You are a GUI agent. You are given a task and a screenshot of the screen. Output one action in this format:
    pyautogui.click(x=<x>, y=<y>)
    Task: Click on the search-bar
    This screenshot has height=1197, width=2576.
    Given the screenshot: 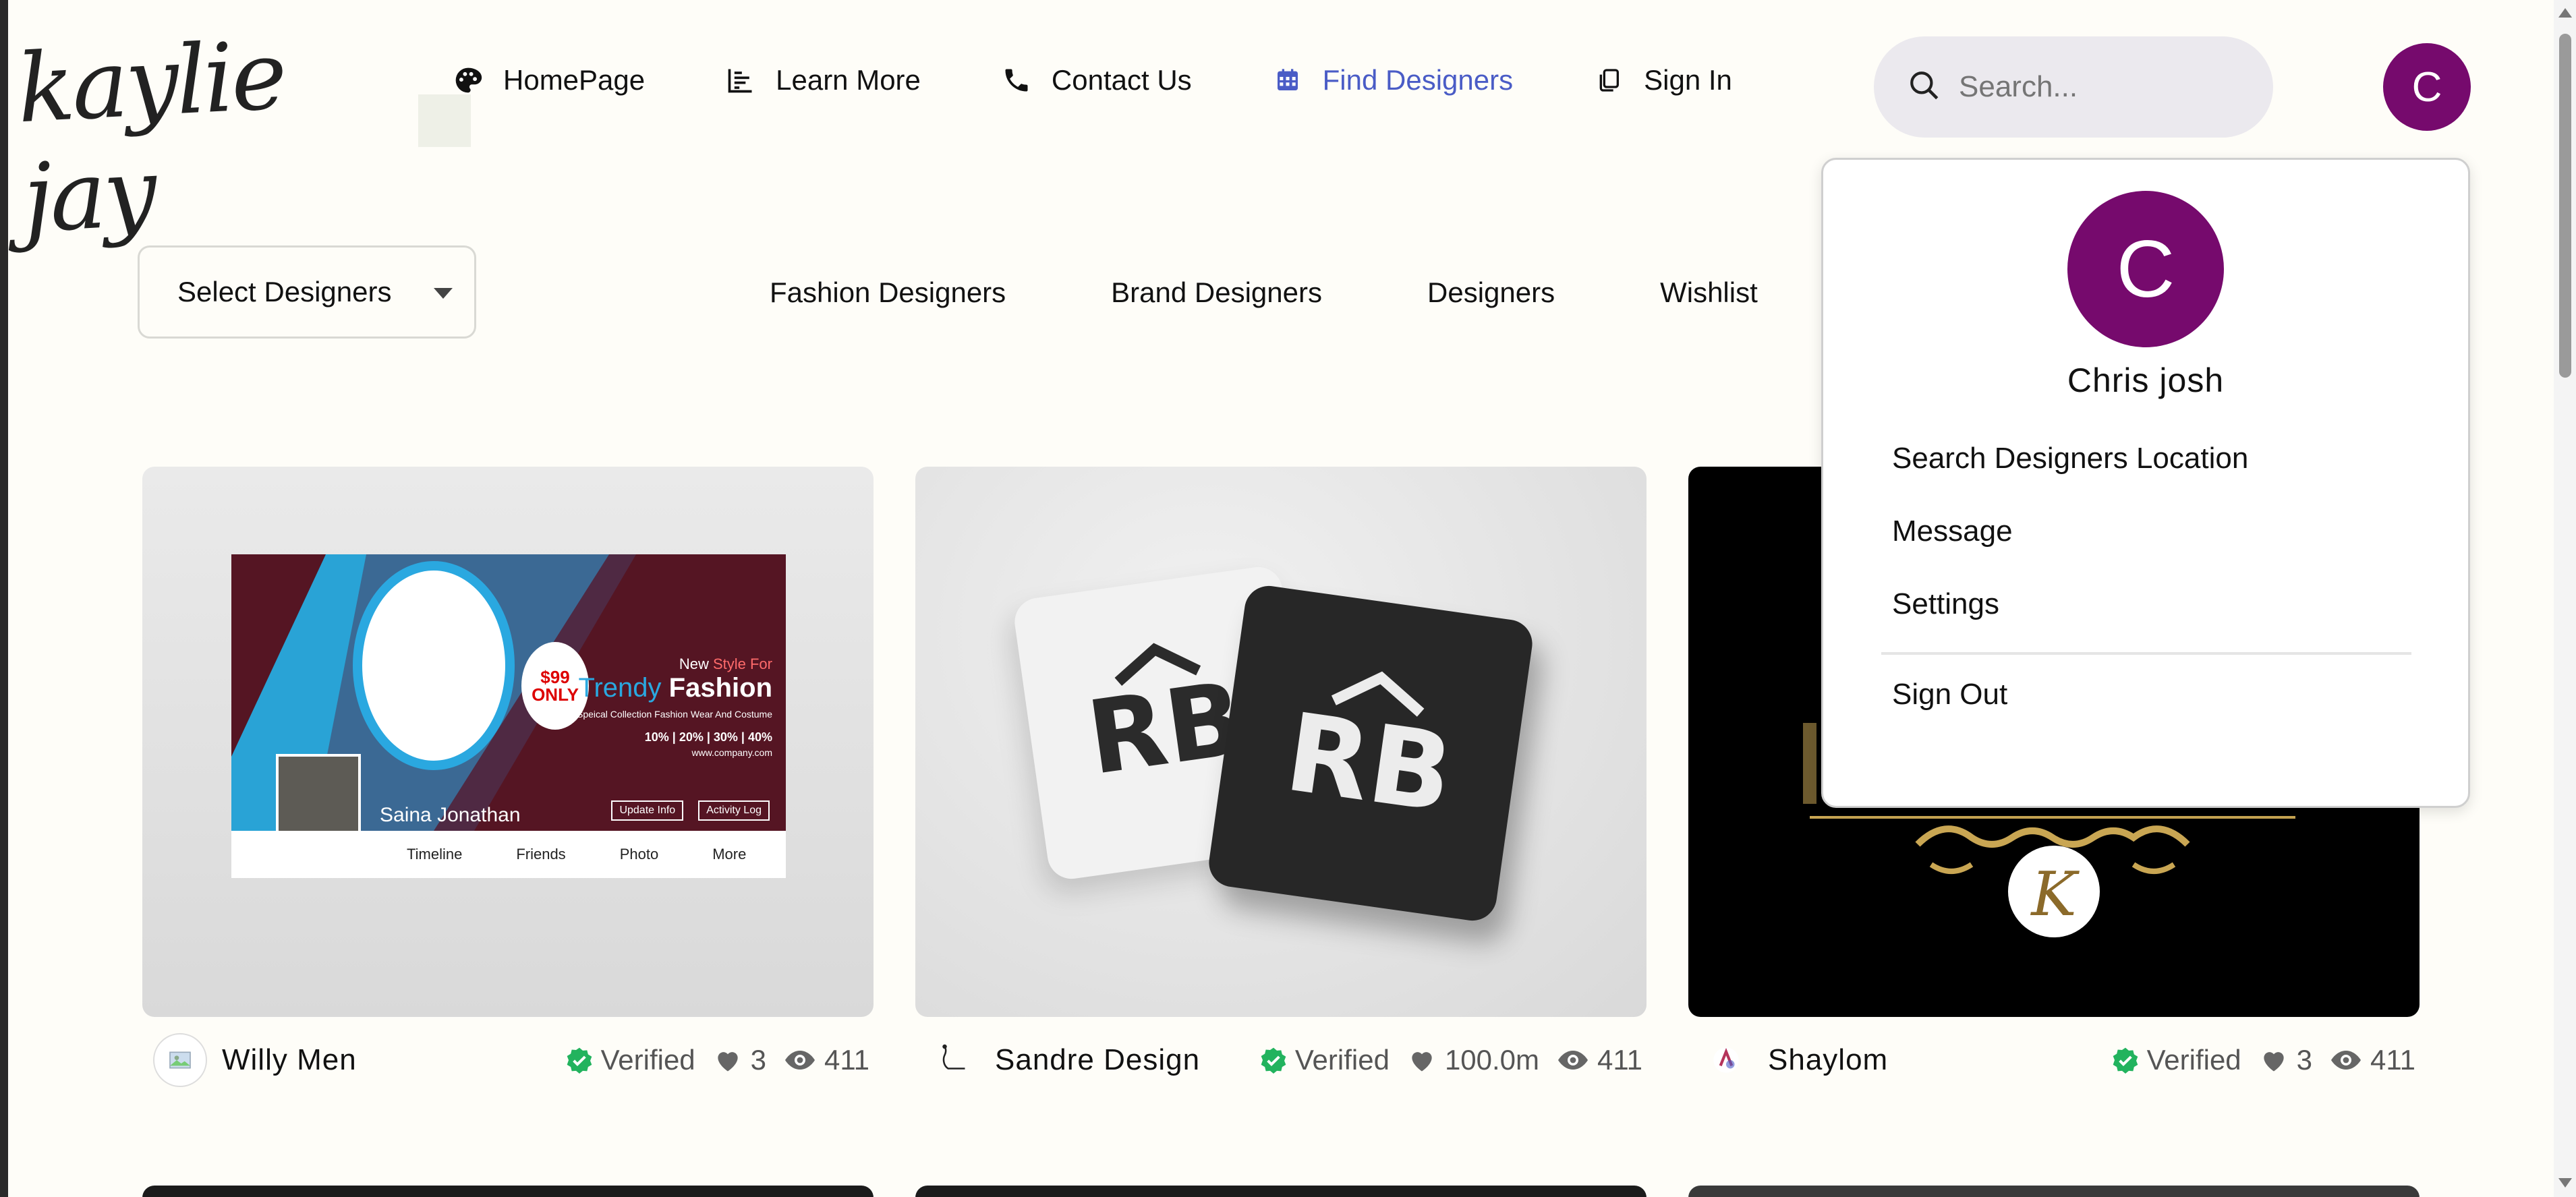 What is the action you would take?
    pyautogui.click(x=2073, y=87)
    